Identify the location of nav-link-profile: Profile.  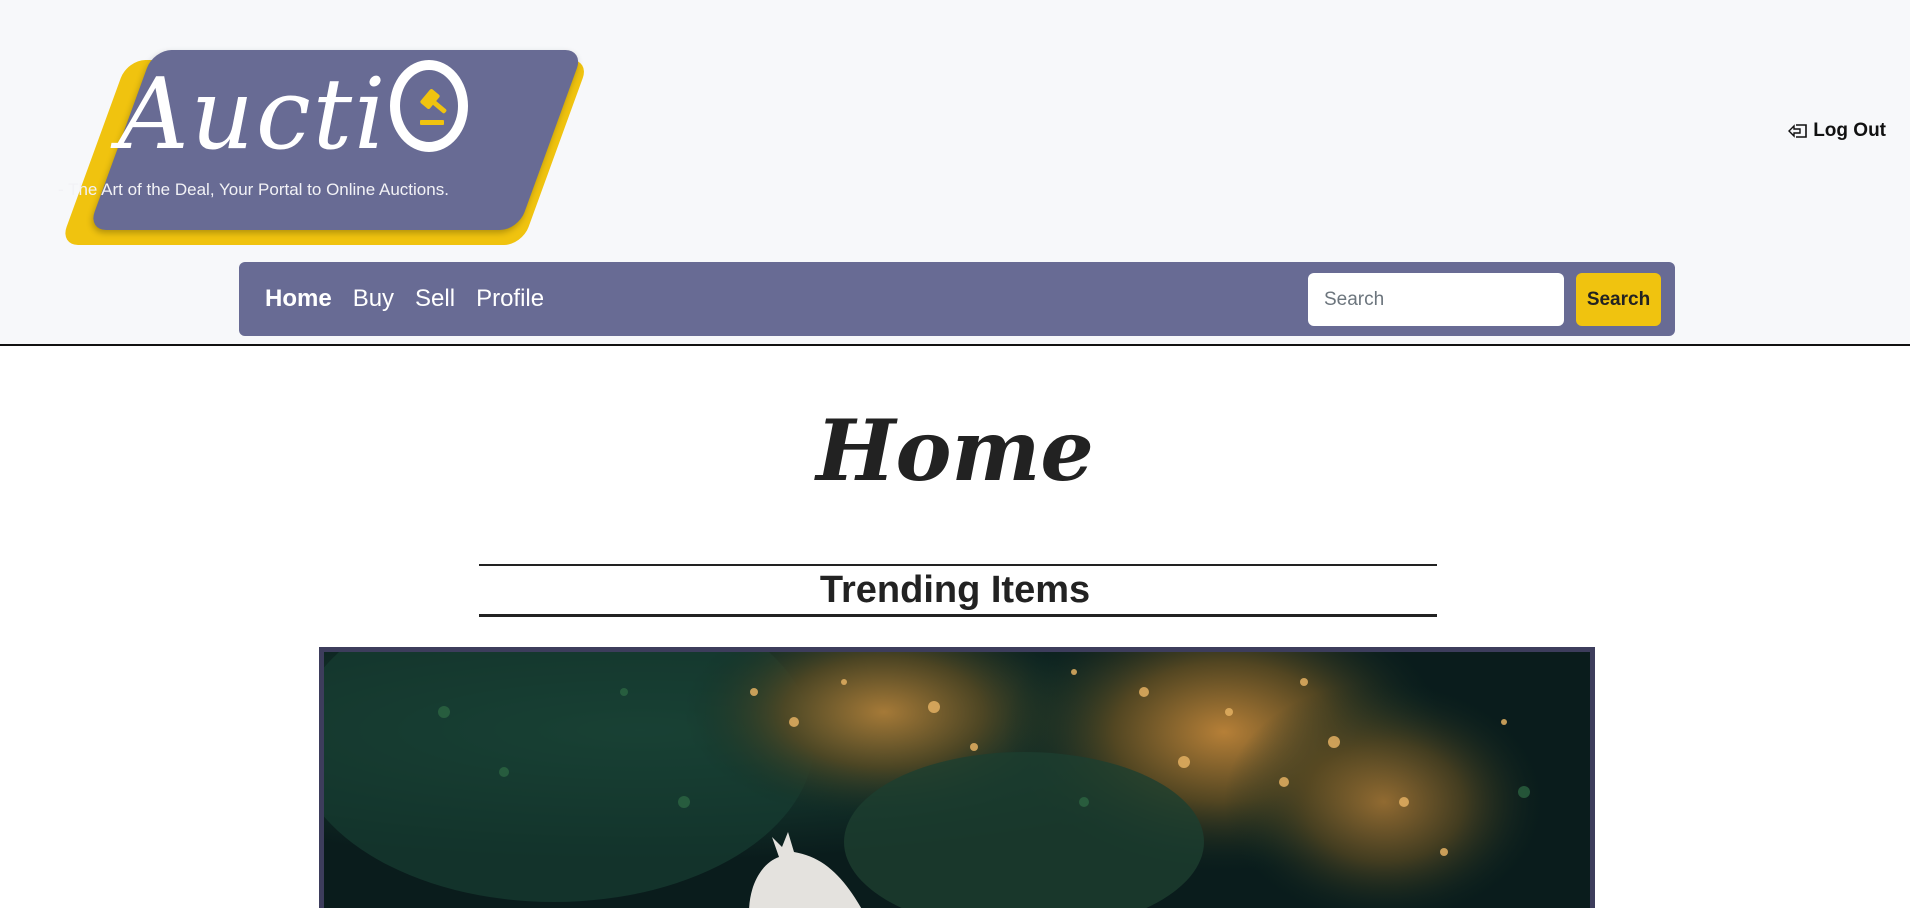
(510, 299).